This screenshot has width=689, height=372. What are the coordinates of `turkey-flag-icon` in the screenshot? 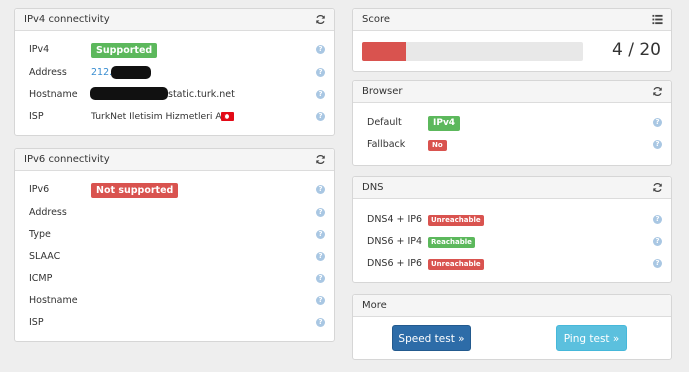 It's located at (227, 116).